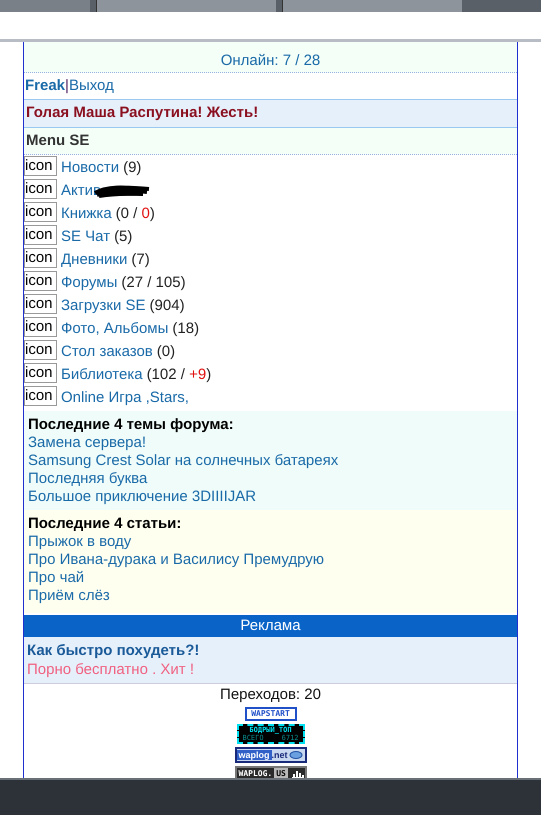 The width and height of the screenshot is (541, 815). What do you see at coordinates (107, 352) in the screenshot?
I see `menu-link: Стол заказов` at bounding box center [107, 352].